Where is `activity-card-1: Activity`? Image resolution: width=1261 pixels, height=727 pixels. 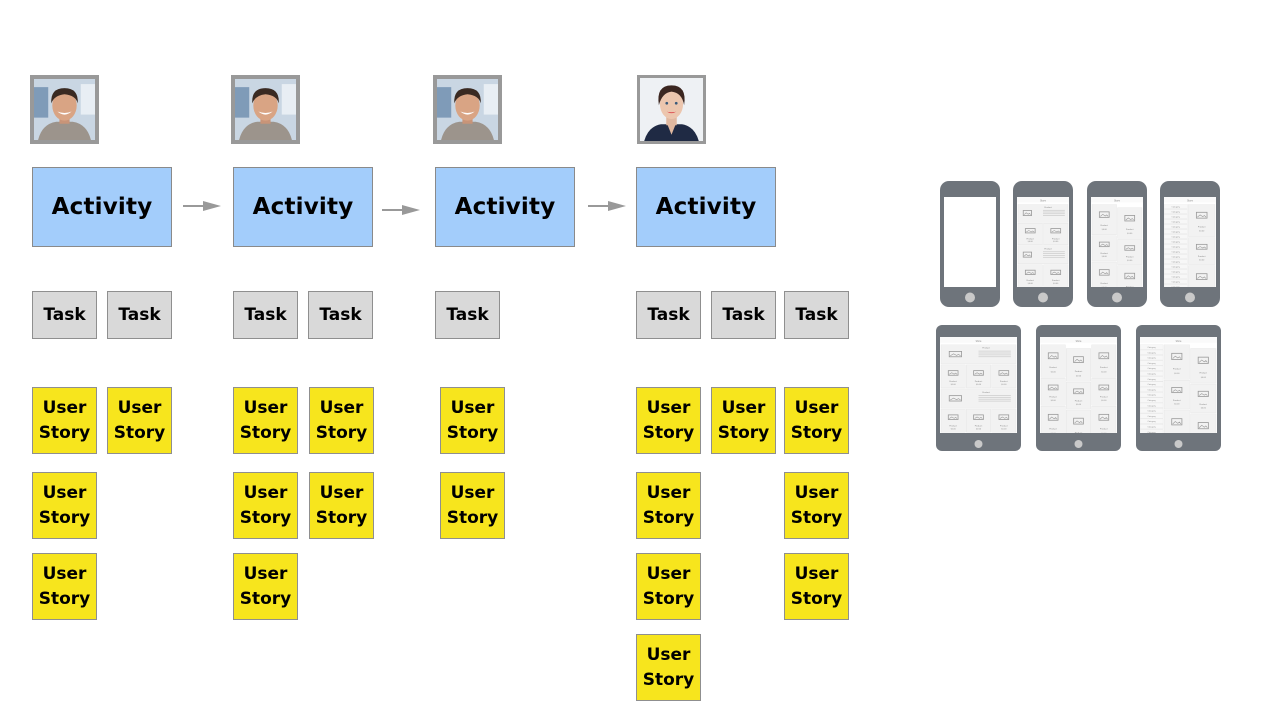 activity-card-1: Activity is located at coordinates (102, 207).